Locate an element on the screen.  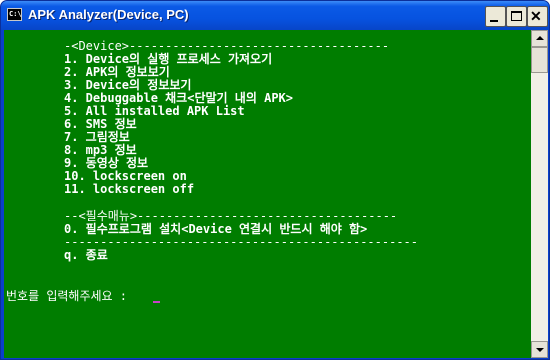
console-icon-label: C:\ is located at coordinates (15, 14).